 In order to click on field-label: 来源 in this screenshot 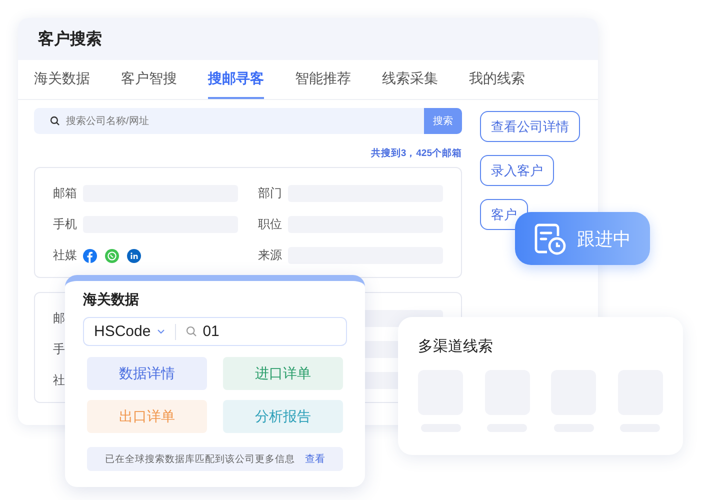, I will do `click(269, 255)`.